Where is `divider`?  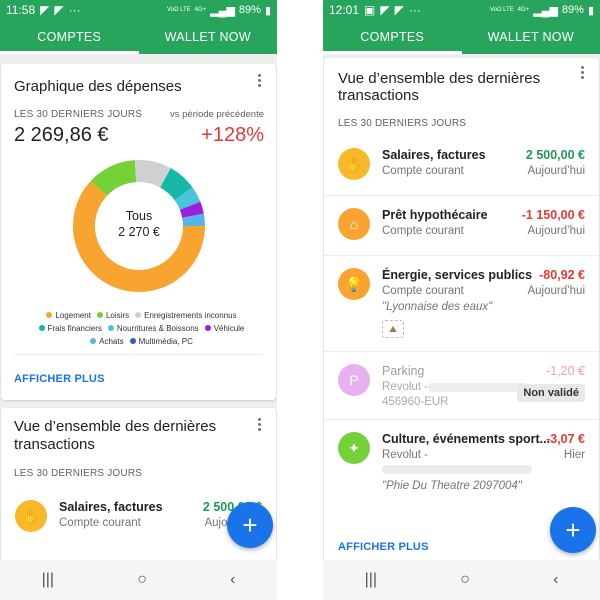 divider is located at coordinates (138, 354).